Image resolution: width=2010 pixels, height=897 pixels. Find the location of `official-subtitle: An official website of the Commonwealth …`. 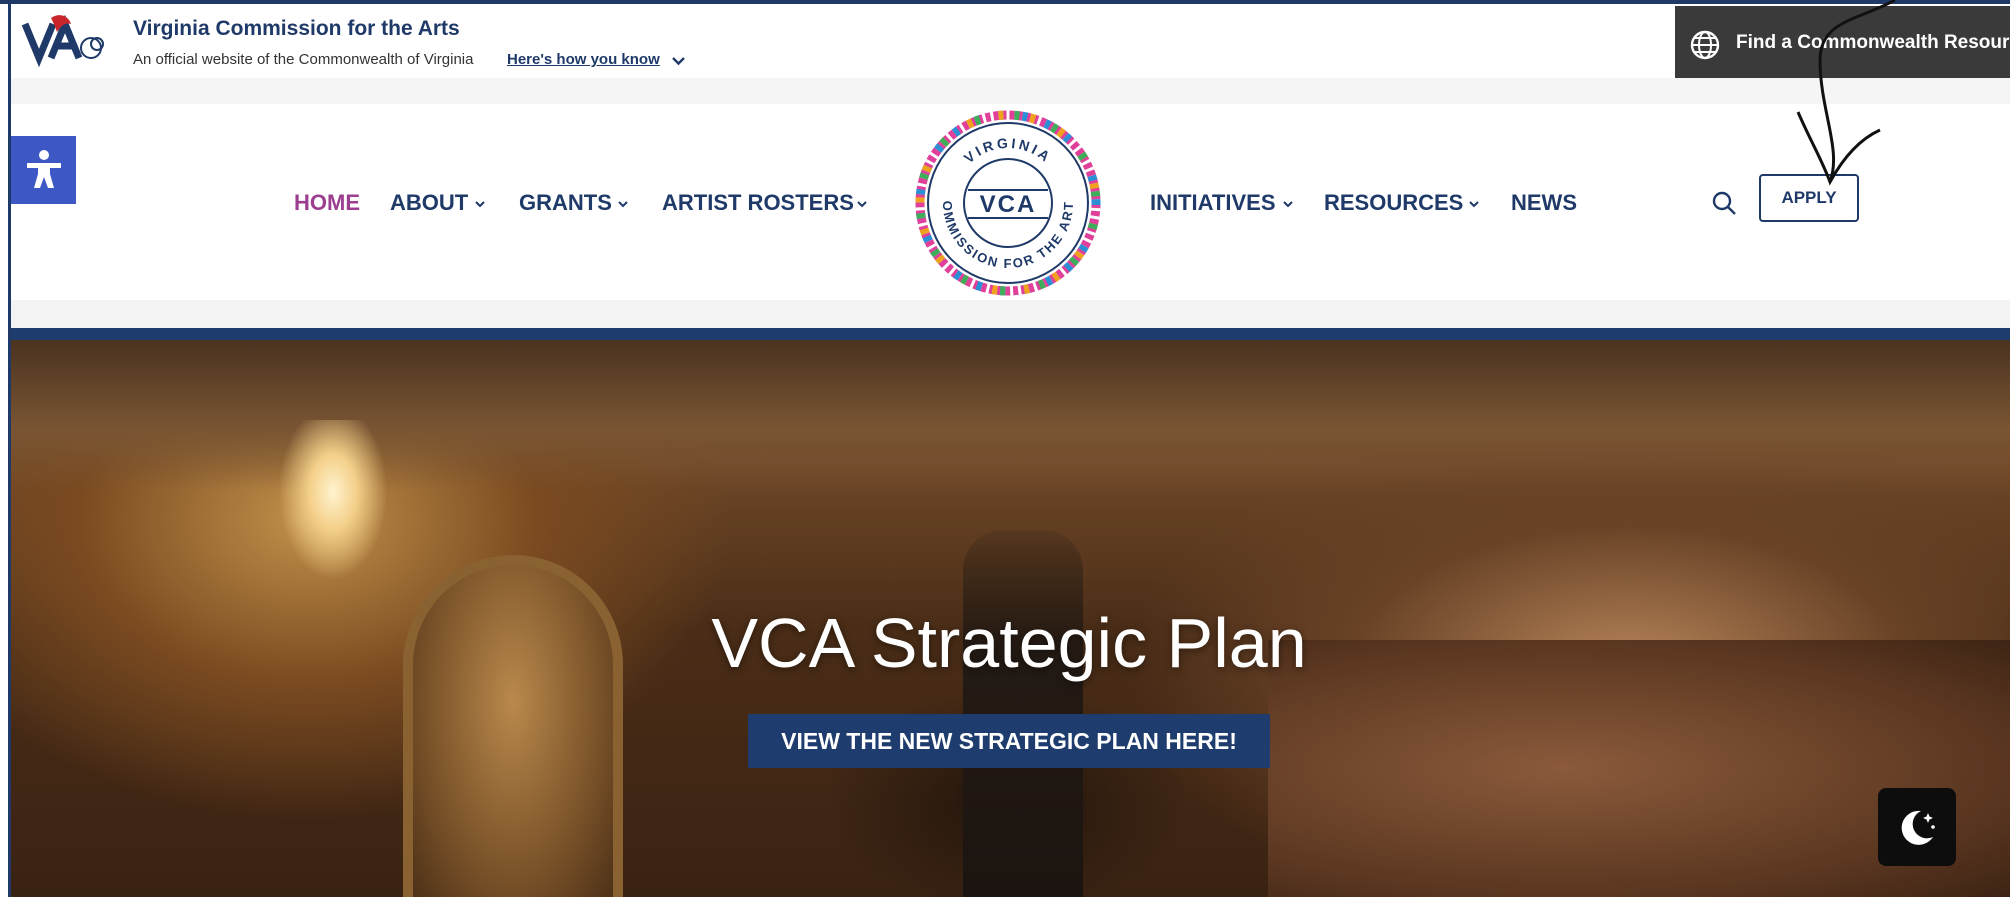

official-subtitle: An official website of the Commonwealth … is located at coordinates (303, 59).